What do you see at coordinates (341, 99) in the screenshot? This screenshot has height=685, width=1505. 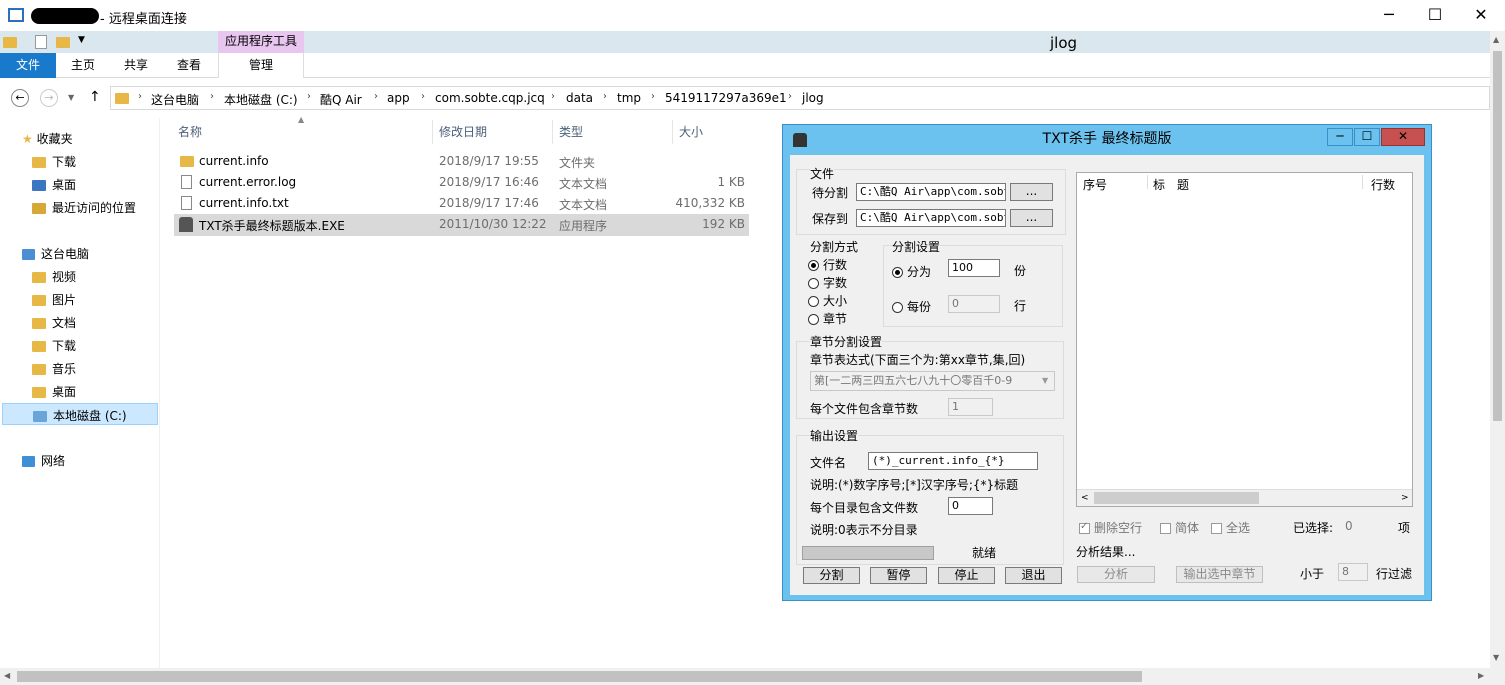 I see `crumb-coolq: 酷Q Air` at bounding box center [341, 99].